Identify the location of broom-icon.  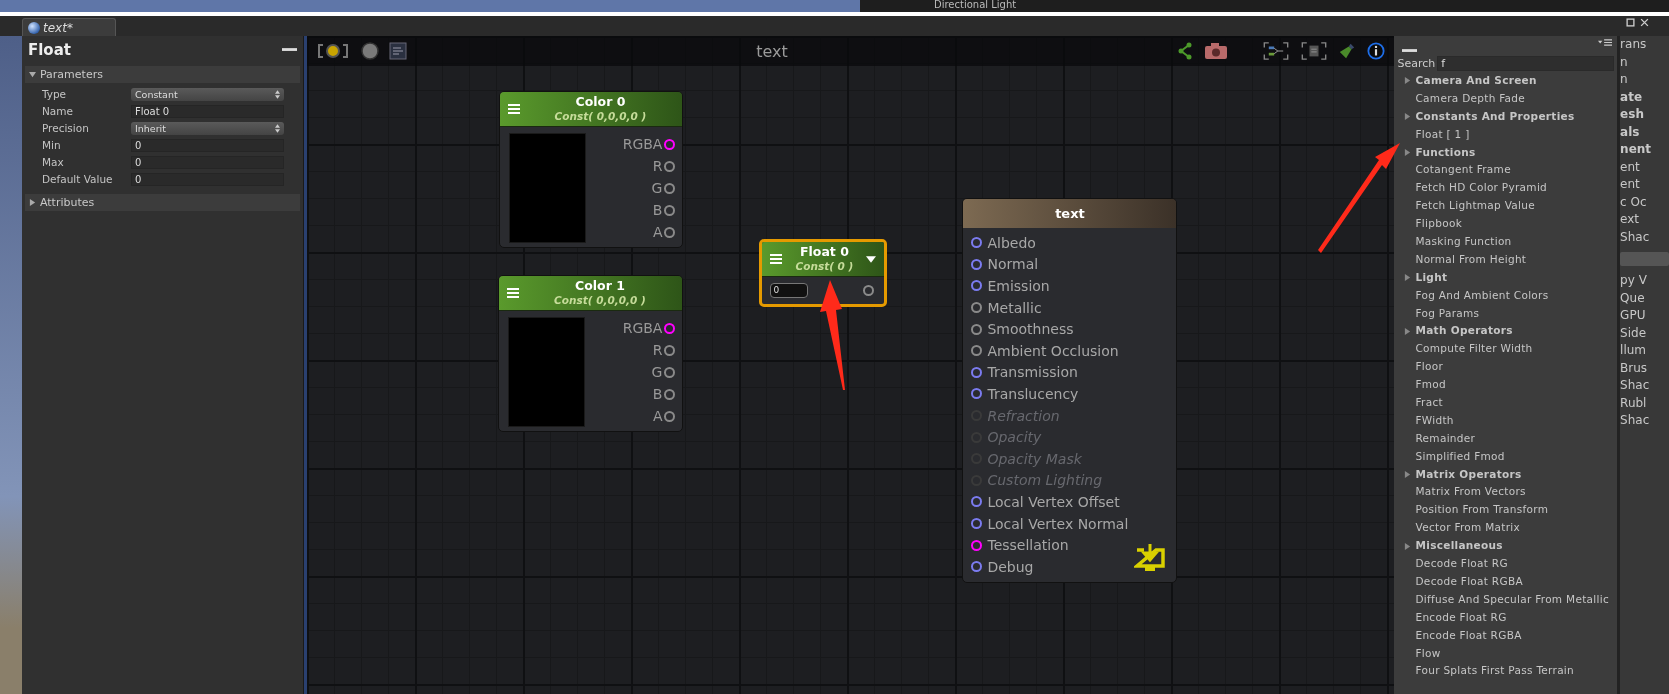
(1347, 51).